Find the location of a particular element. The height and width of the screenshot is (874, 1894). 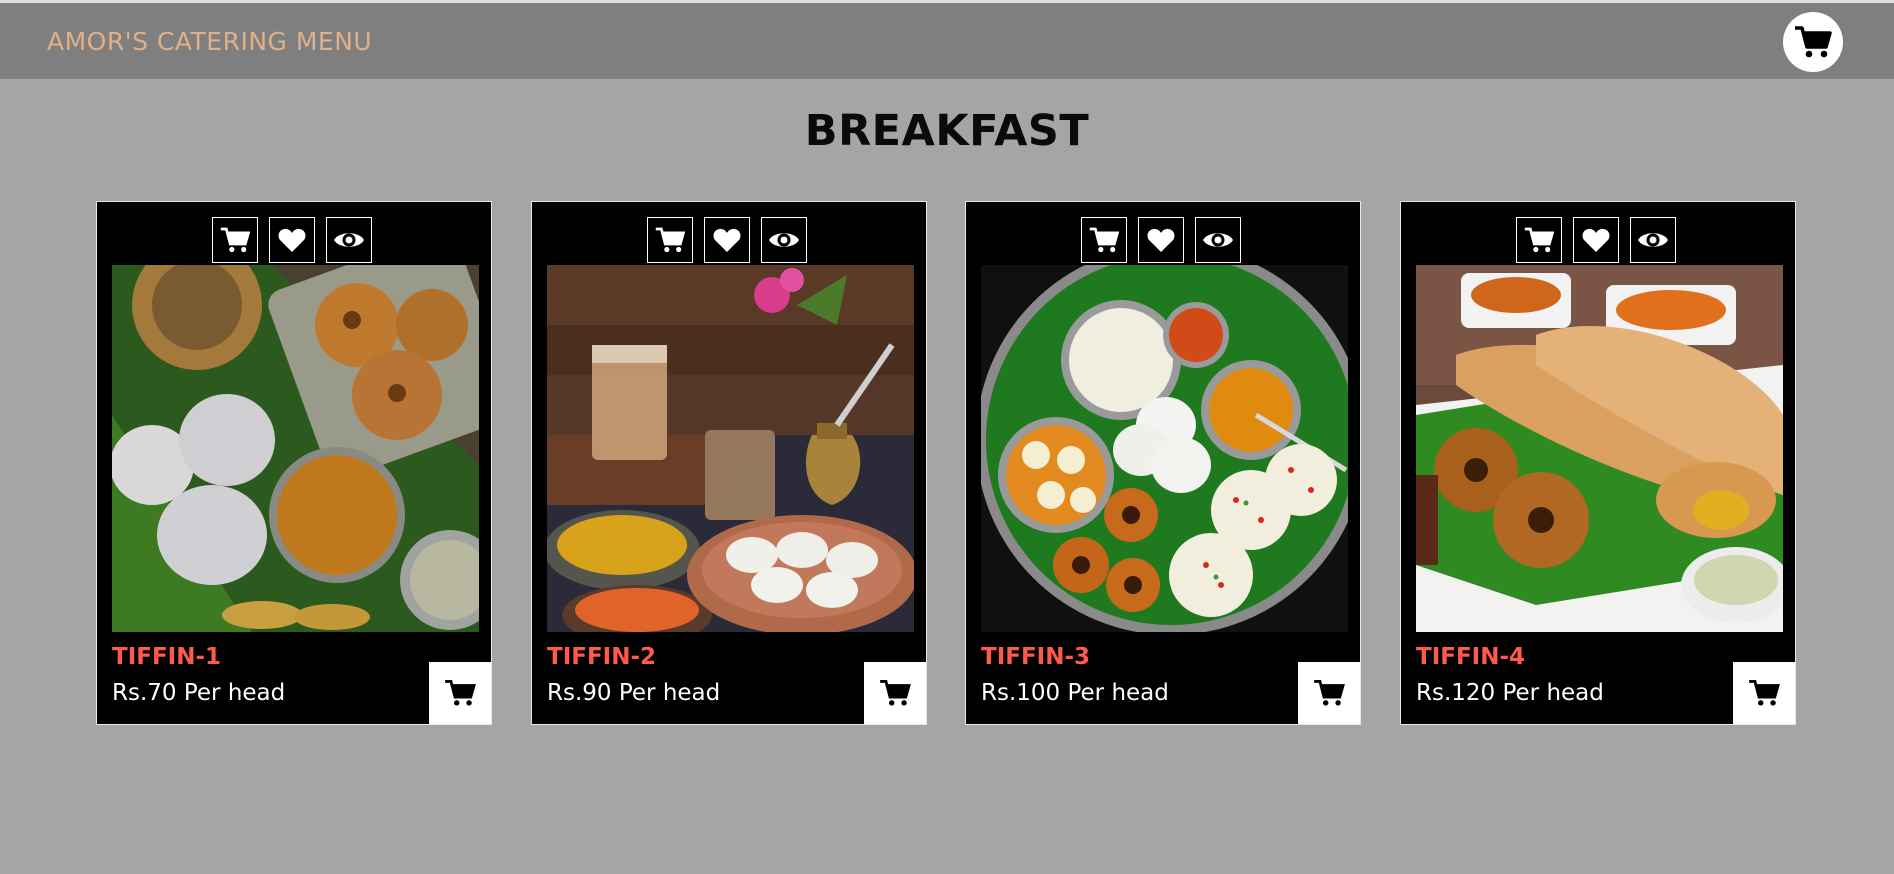

menu-card: TIFFIN-2 Rs.90 Per head is located at coordinates (729, 463).